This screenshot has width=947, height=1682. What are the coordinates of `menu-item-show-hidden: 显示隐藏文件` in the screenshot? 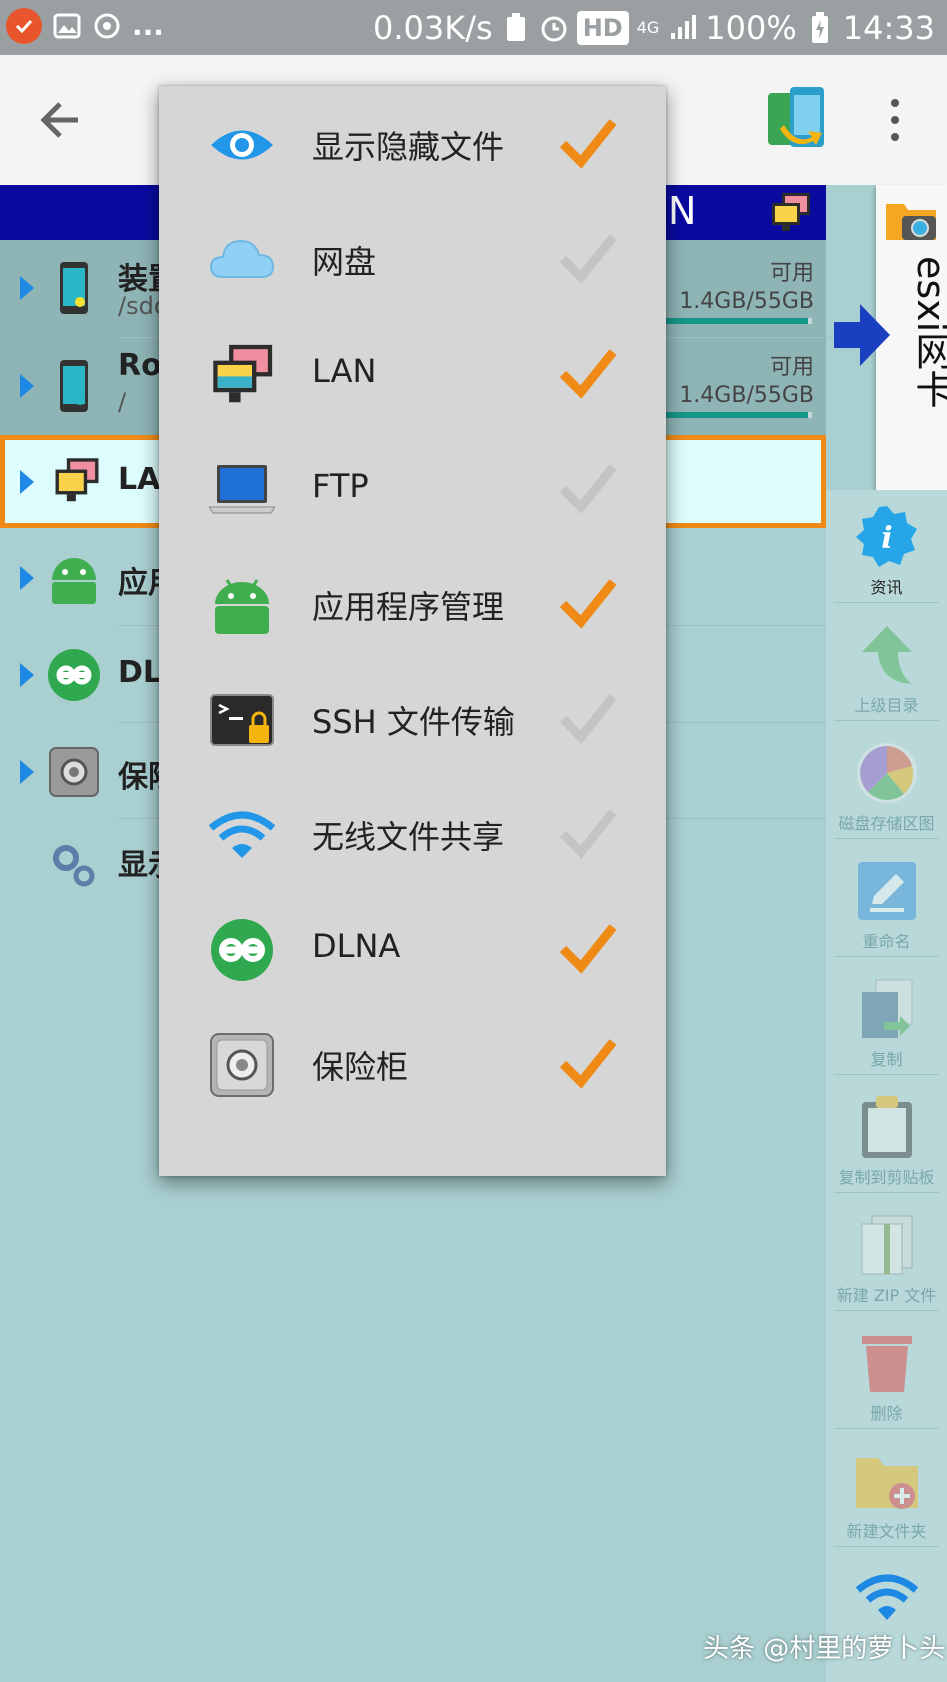 It's located at (412, 143).